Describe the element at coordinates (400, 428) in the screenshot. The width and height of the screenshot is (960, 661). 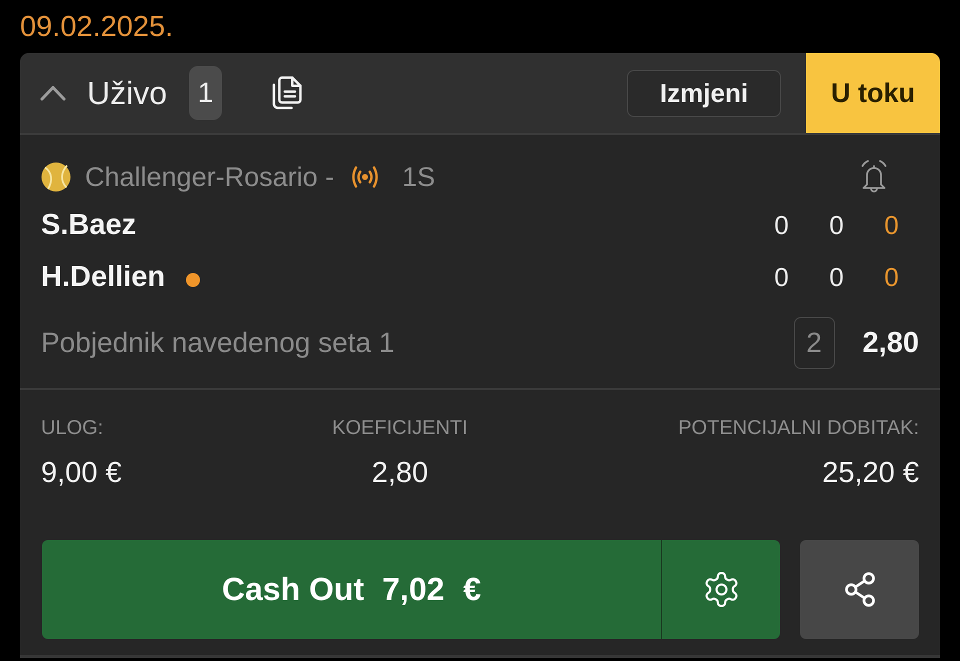
I see `summary-label: KOEFICIJENTI` at that location.